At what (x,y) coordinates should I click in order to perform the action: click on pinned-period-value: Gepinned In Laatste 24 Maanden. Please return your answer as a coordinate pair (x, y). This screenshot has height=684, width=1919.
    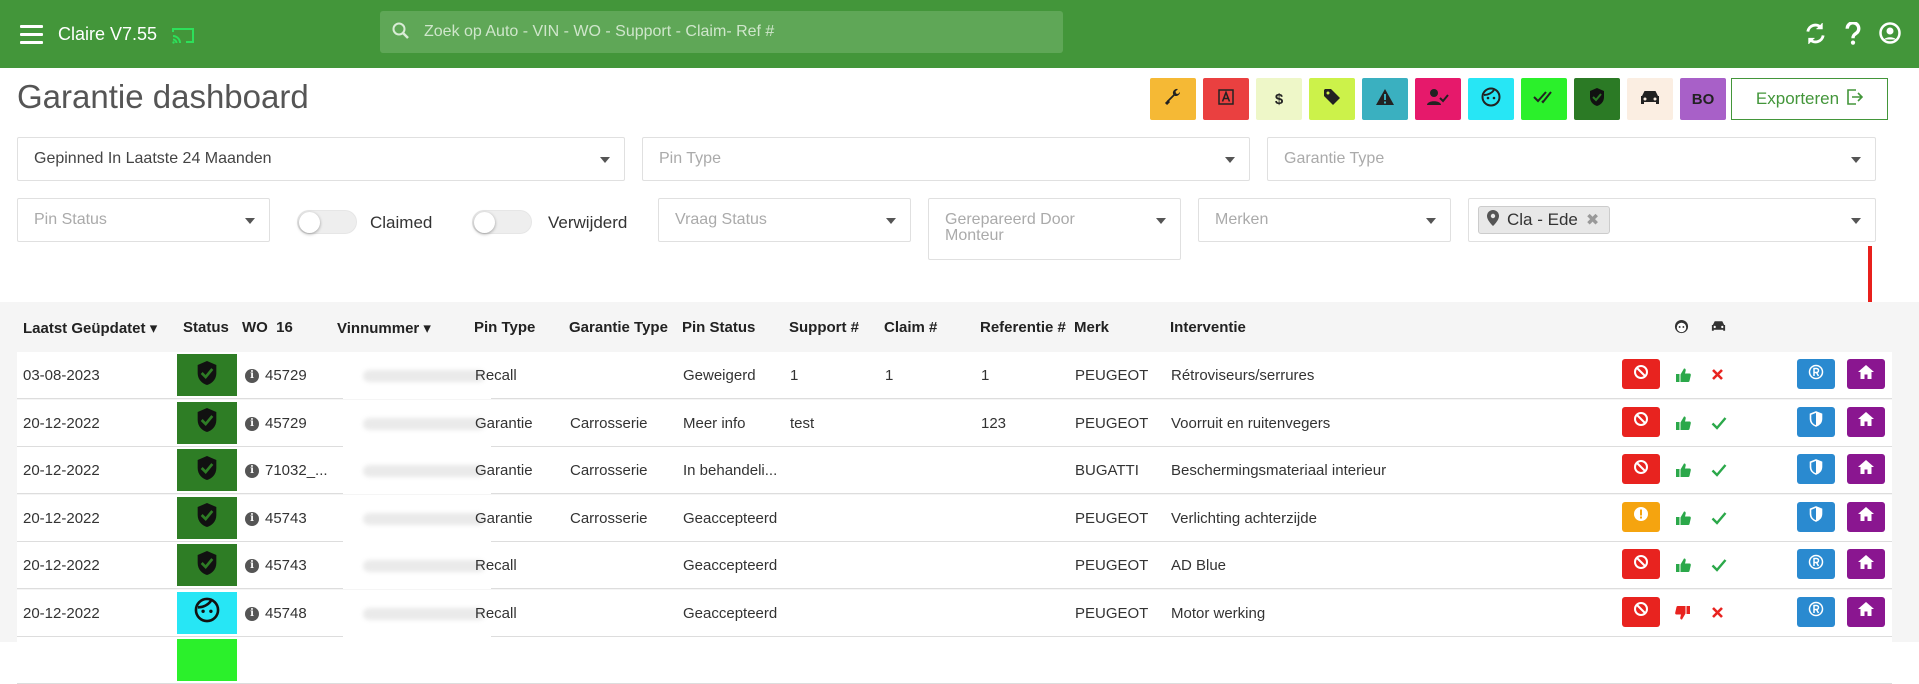
    Looking at the image, I should click on (153, 158).